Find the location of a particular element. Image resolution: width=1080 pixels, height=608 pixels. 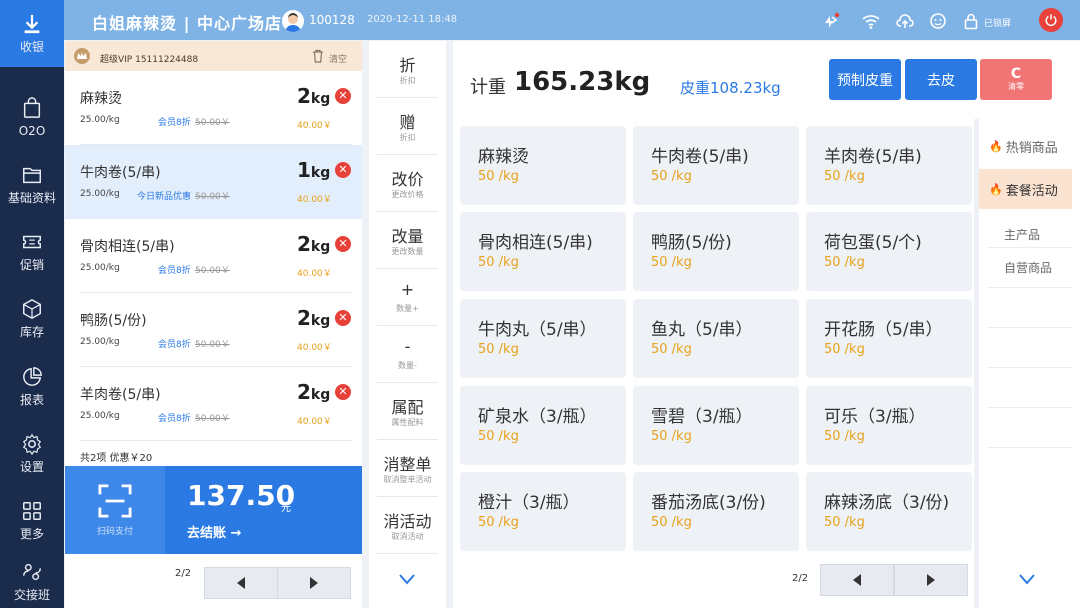

action-label: 消整单 is located at coordinates (407, 464).